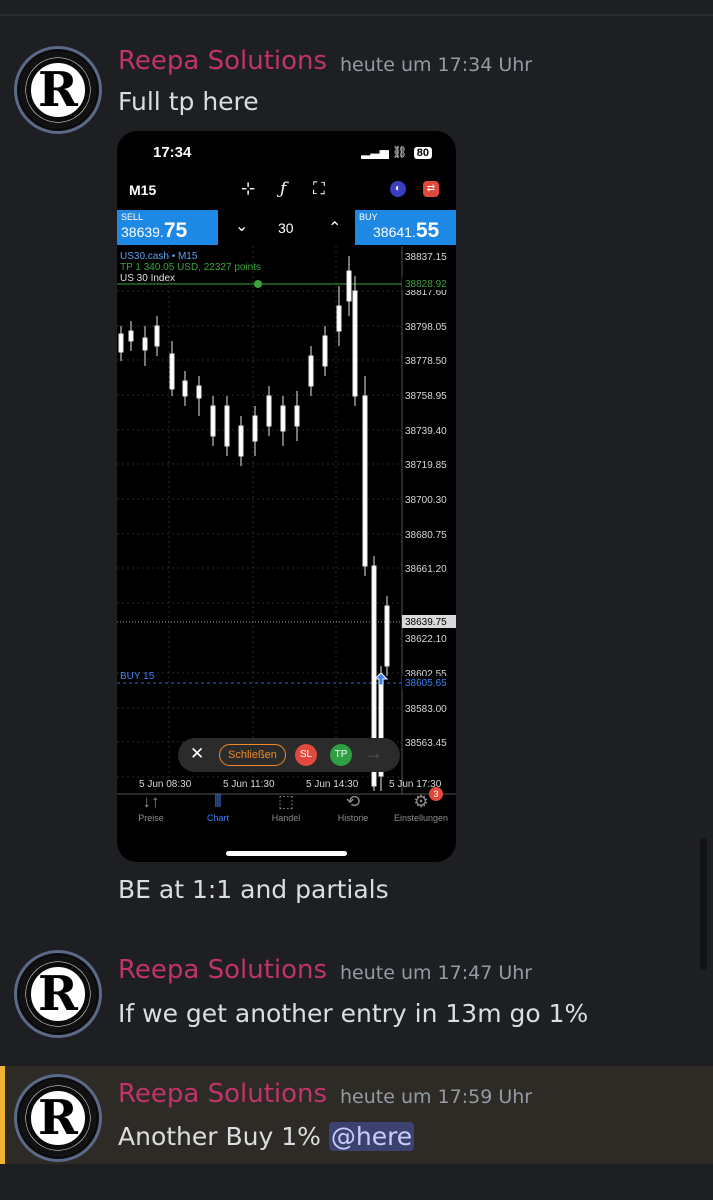 The width and height of the screenshot is (713, 1200). What do you see at coordinates (422, 153) in the screenshot?
I see `battery-icon: 80` at bounding box center [422, 153].